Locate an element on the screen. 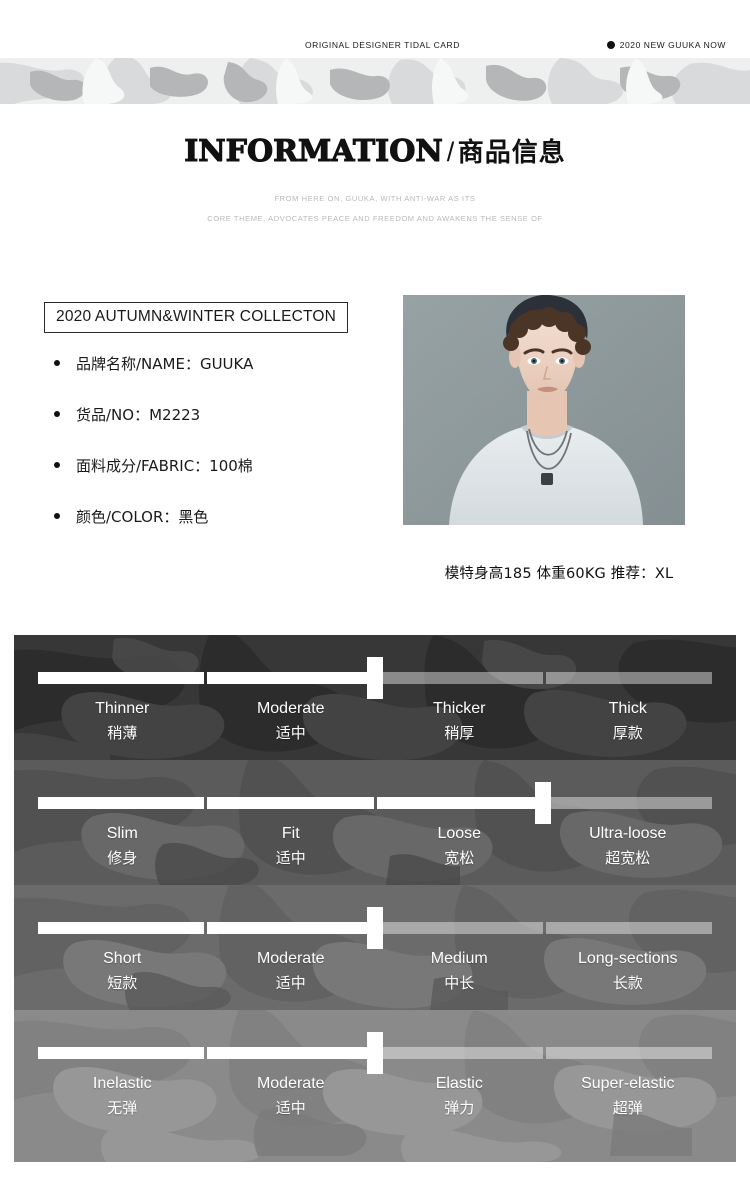 This screenshot has height=1179, width=750. list-item: 货品/NO：M2223 is located at coordinates (149, 414).